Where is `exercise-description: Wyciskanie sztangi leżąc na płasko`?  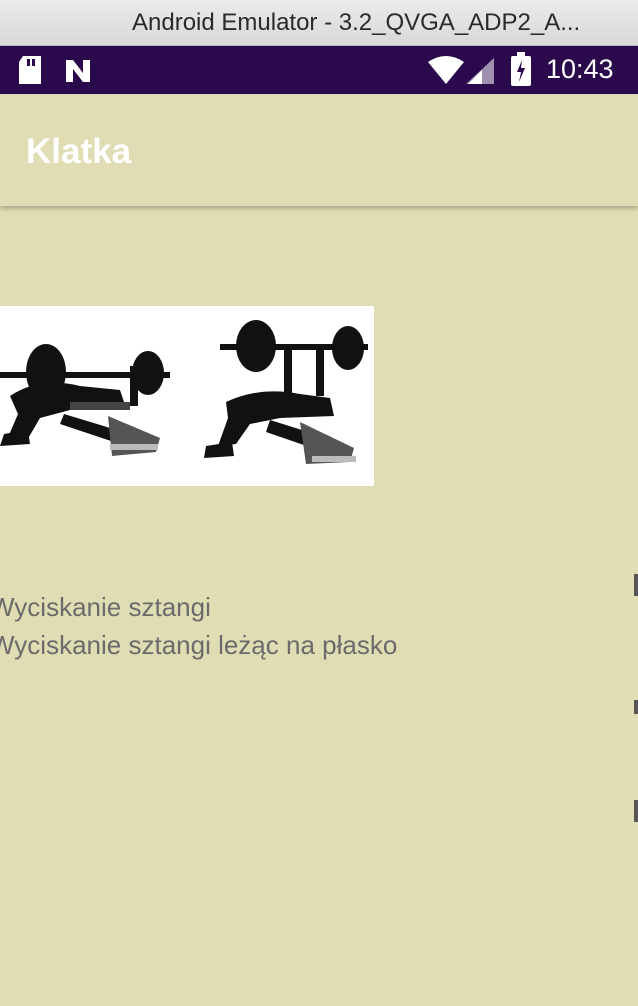
exercise-description: Wyciskanie sztangi leżąc na płasko is located at coordinates (199, 645).